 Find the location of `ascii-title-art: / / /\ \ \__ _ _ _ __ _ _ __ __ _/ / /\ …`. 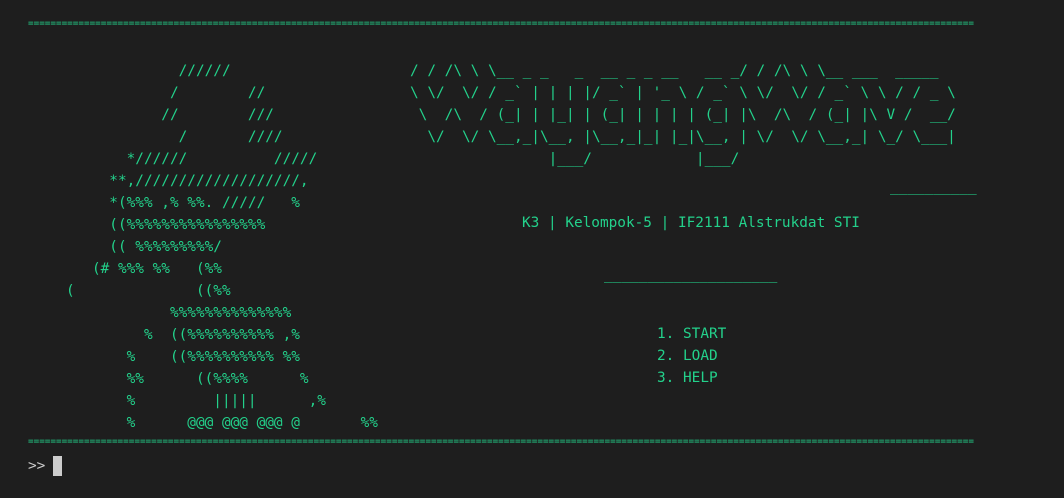

ascii-title-art: / / /\ \ \__ _ _ _ __ _ _ __ __ _/ / /\ … is located at coordinates (683, 115).